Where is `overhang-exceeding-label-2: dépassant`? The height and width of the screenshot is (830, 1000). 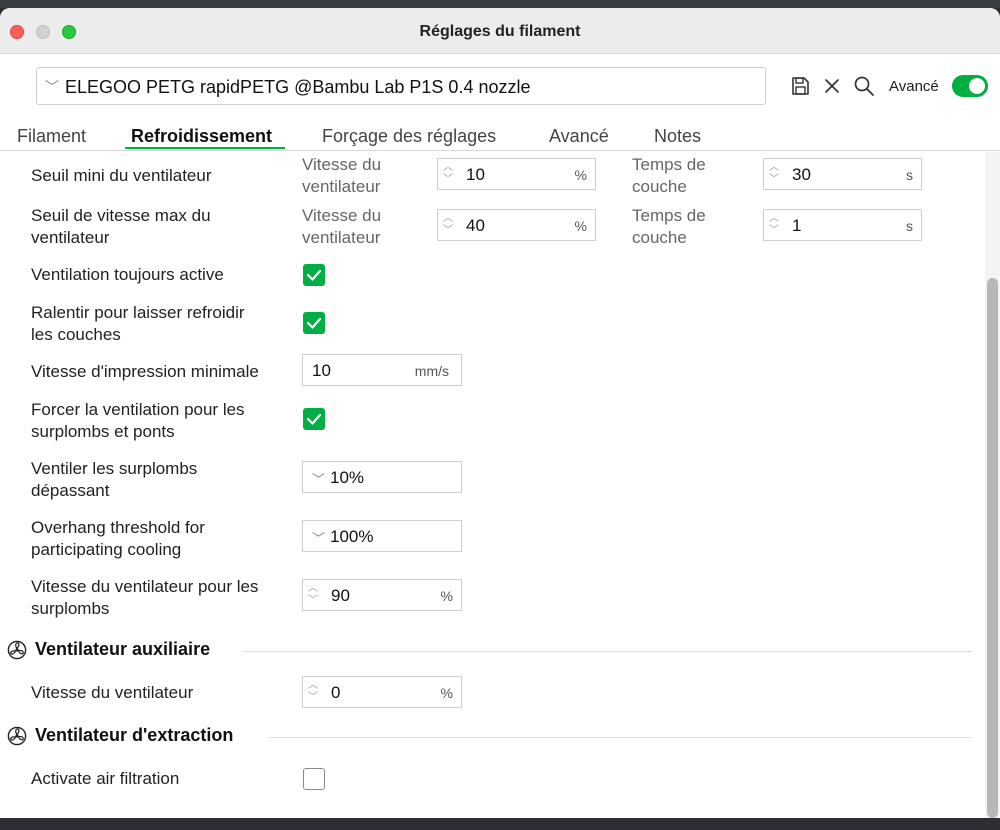
overhang-exceeding-label-2: dépassant is located at coordinates (70, 490).